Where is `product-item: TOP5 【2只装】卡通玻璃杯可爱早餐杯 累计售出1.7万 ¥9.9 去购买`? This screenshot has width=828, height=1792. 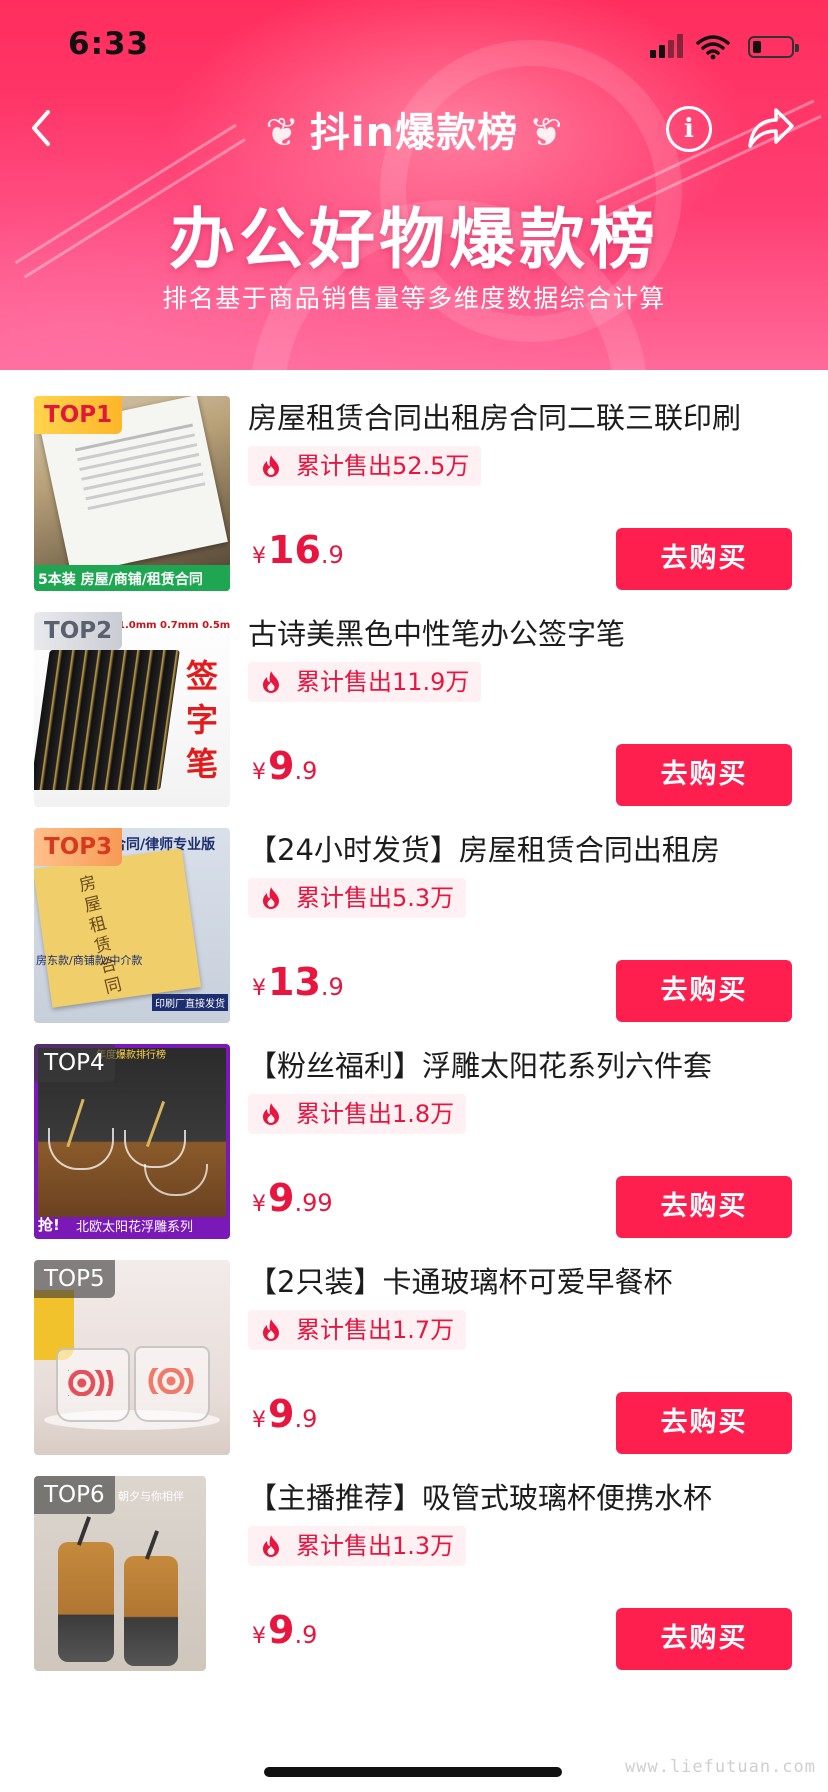 product-item: TOP5 【2只装】卡通玻璃杯可爱早餐杯 累计售出1.7万 ¥9.9 去购买 is located at coordinates (414, 1357).